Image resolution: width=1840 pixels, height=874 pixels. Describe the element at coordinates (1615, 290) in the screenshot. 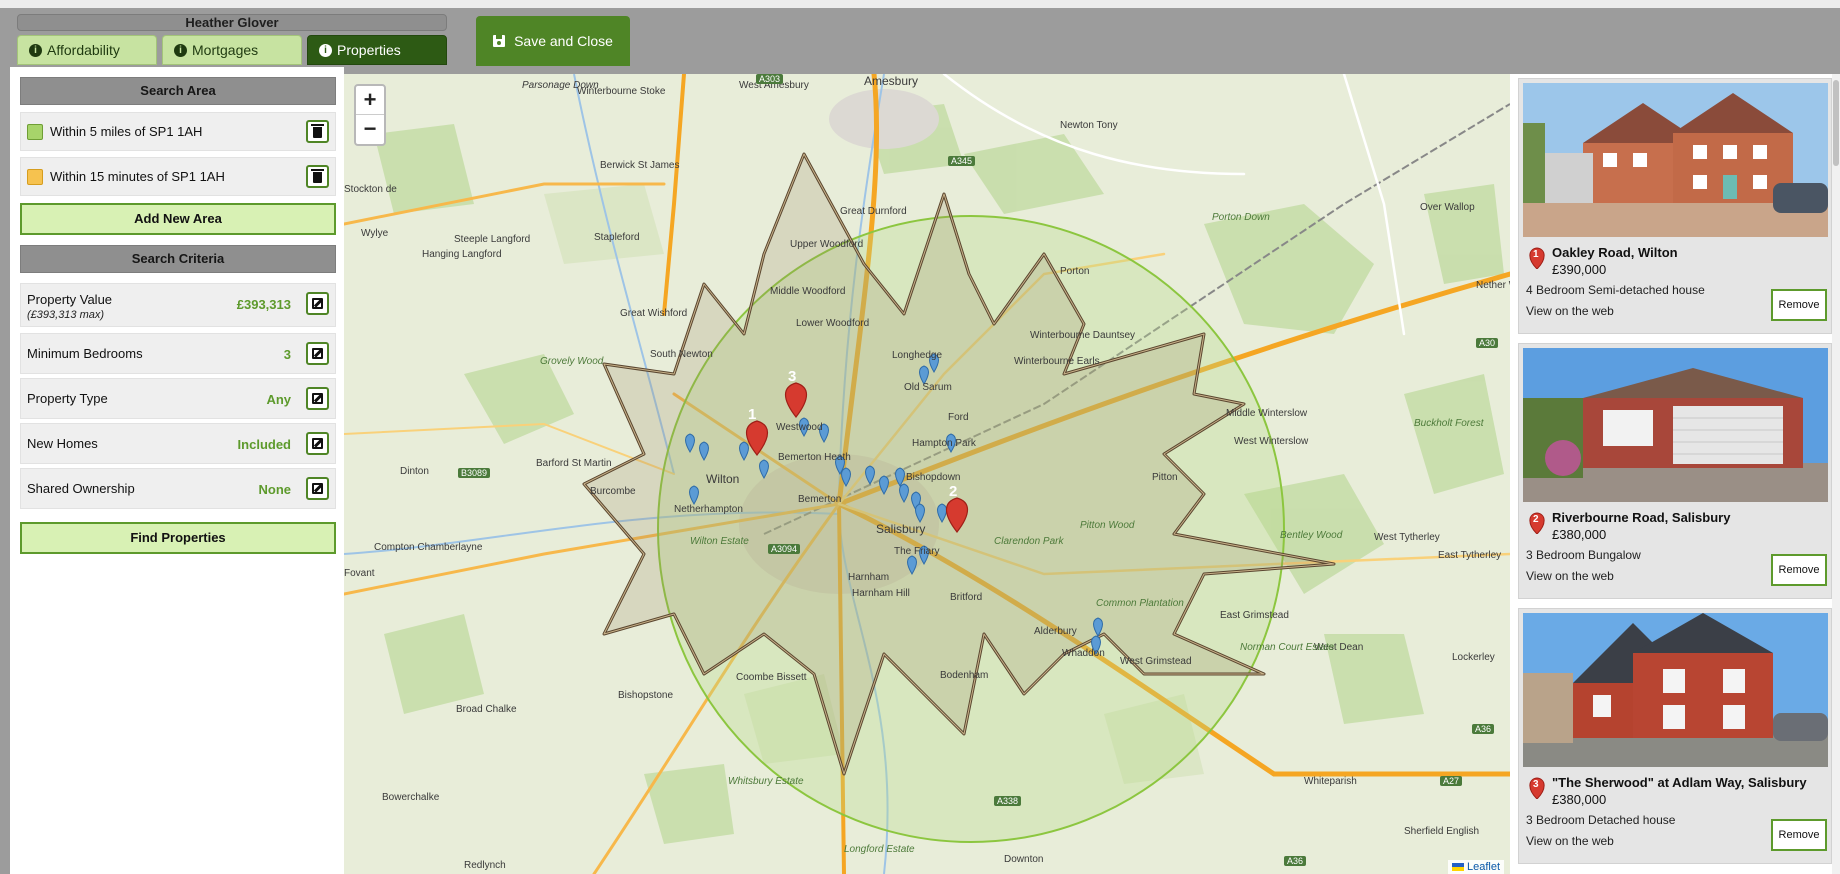

I see `property-description: 4 Bedroom Semi-detached house` at that location.